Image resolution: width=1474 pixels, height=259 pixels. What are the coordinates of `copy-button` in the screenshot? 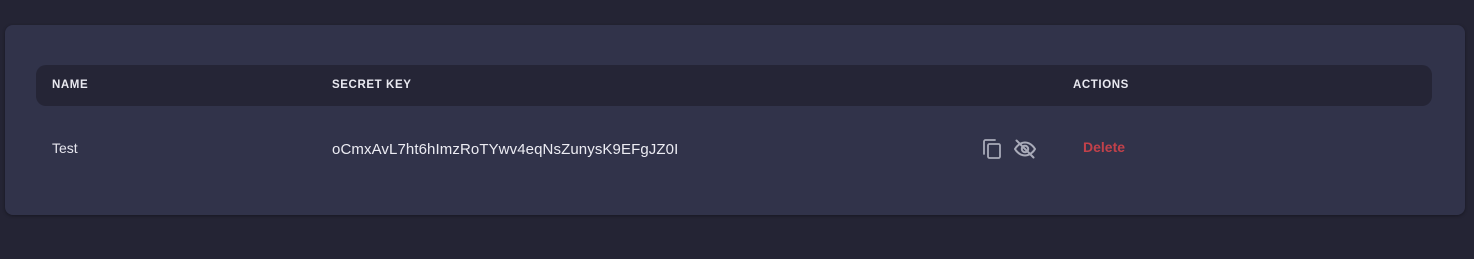 It's located at (992, 149).